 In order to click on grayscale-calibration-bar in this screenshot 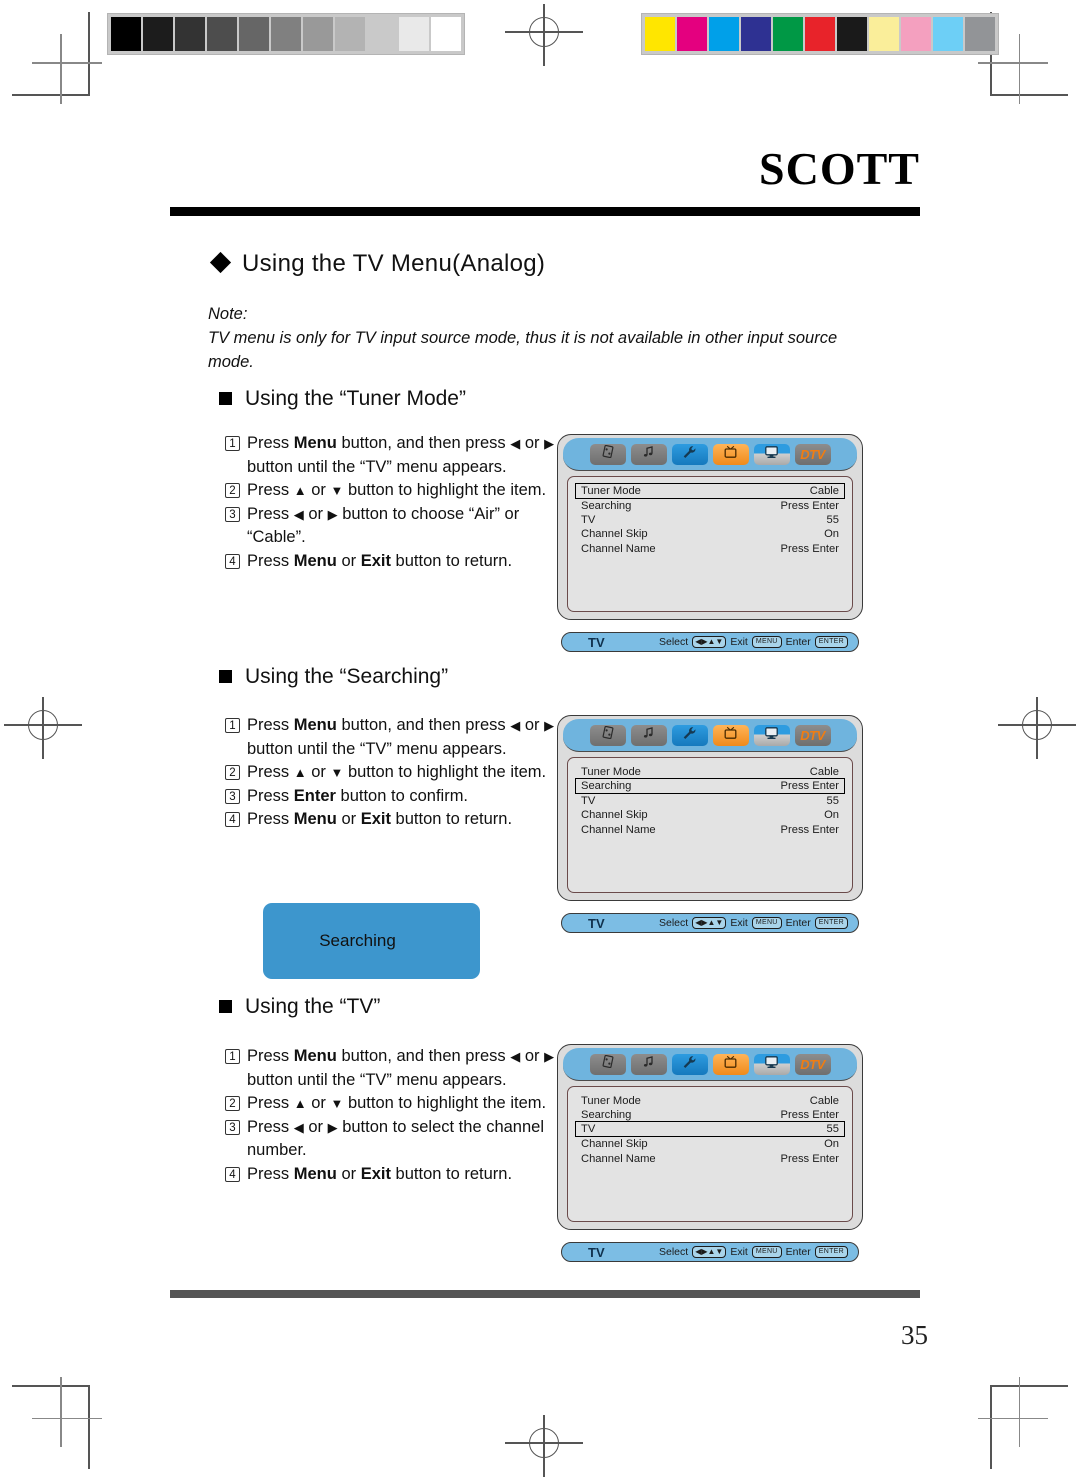, I will do `click(286, 34)`.